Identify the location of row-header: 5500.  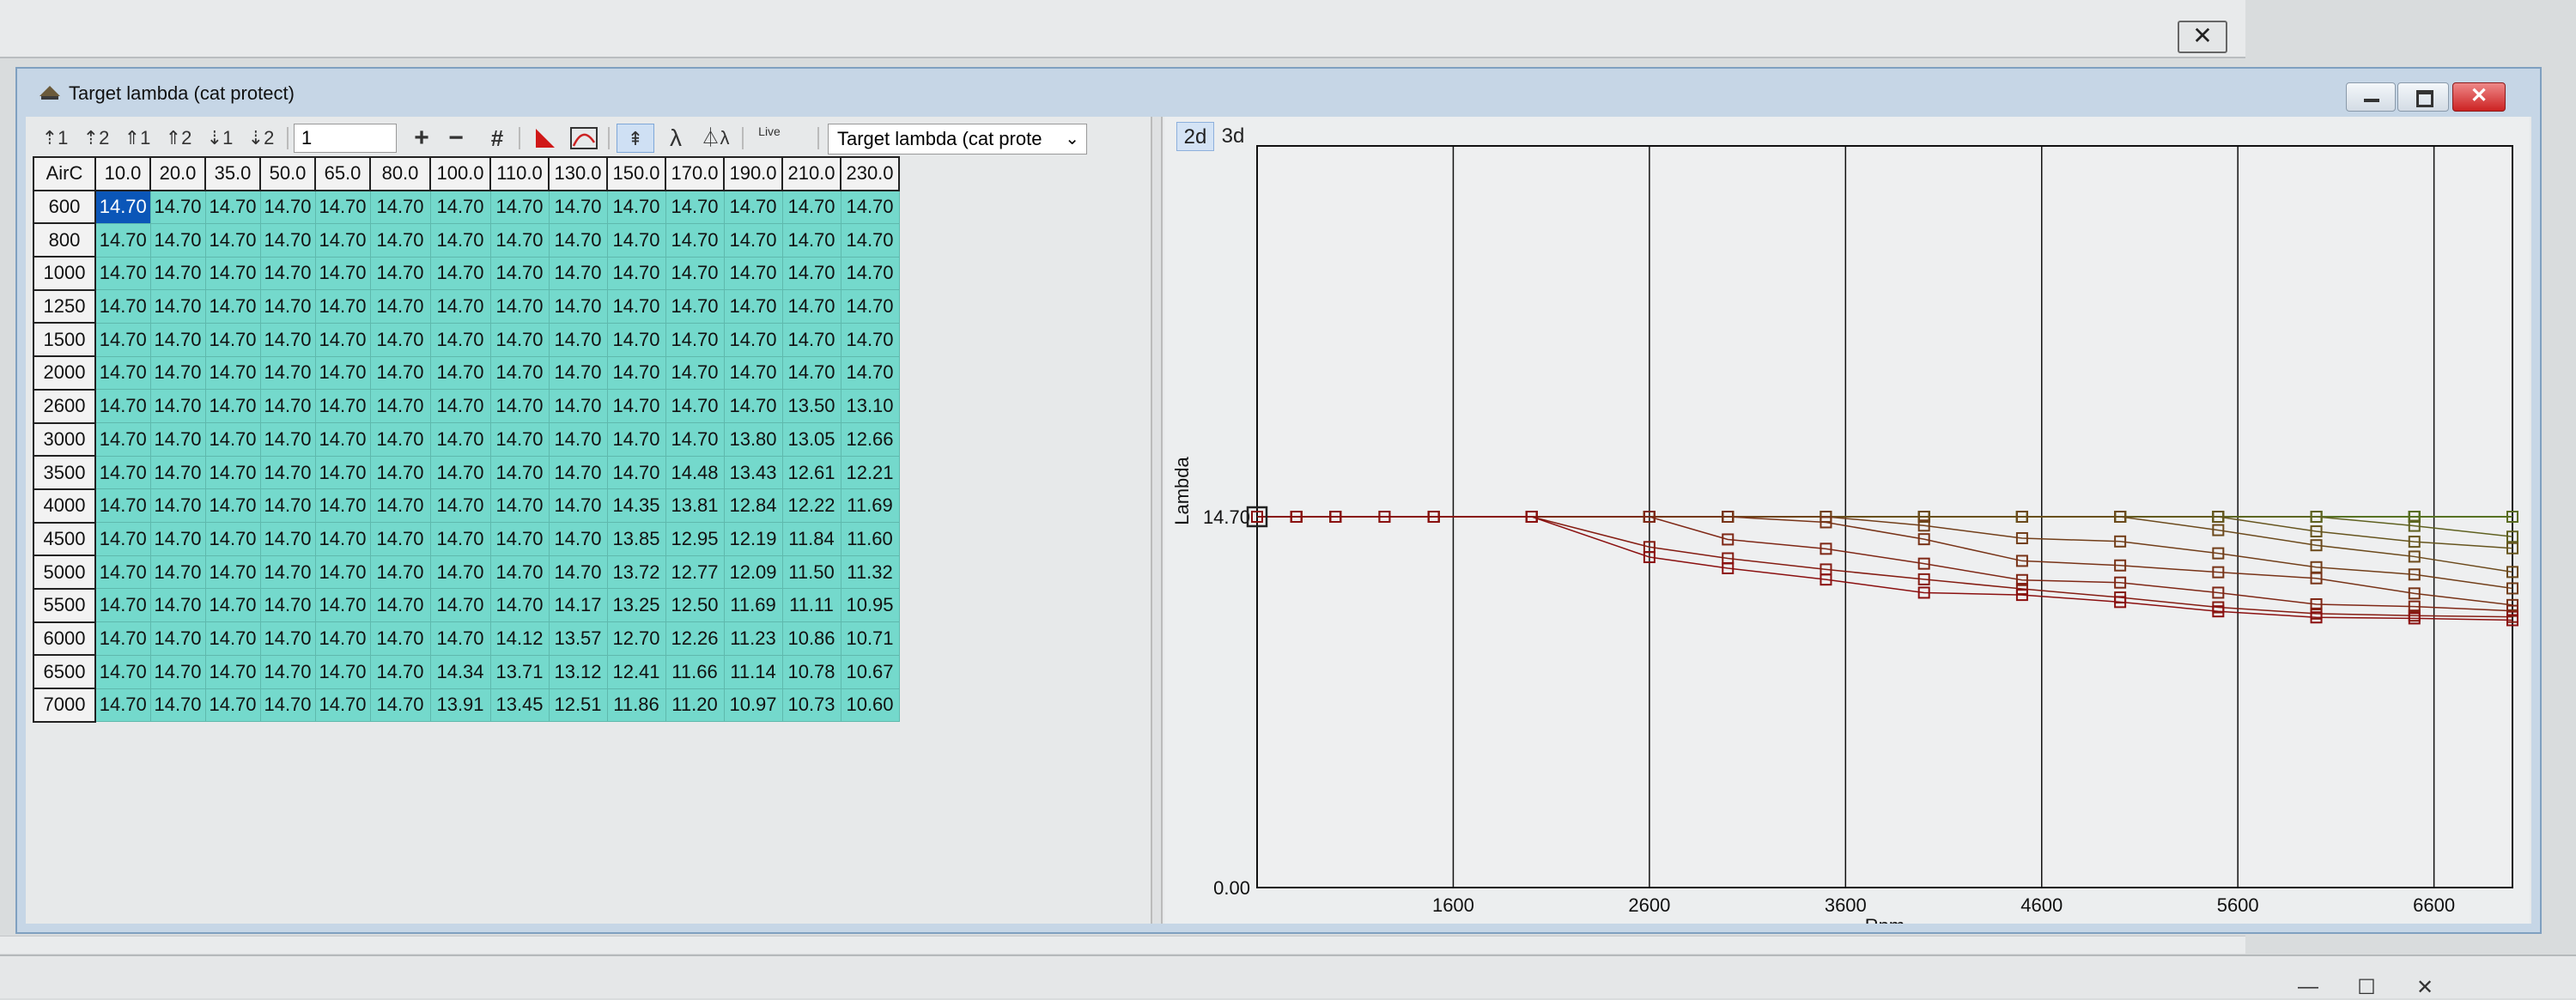
(64, 605).